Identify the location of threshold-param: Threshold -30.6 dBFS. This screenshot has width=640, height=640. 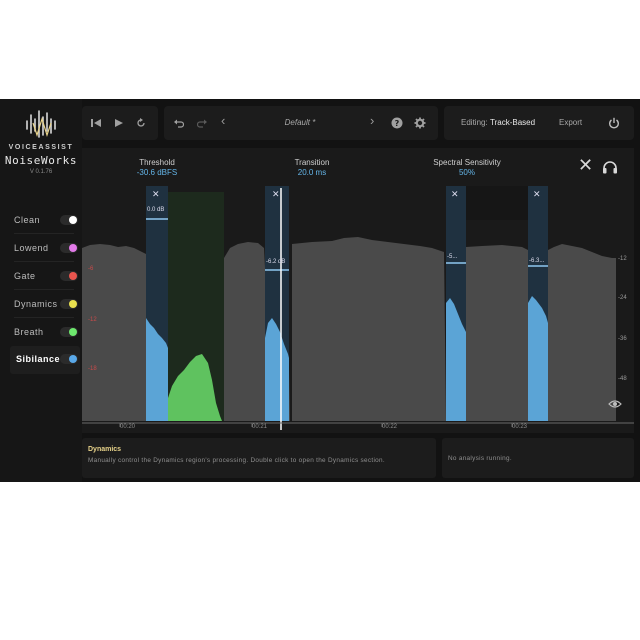
(157, 167).